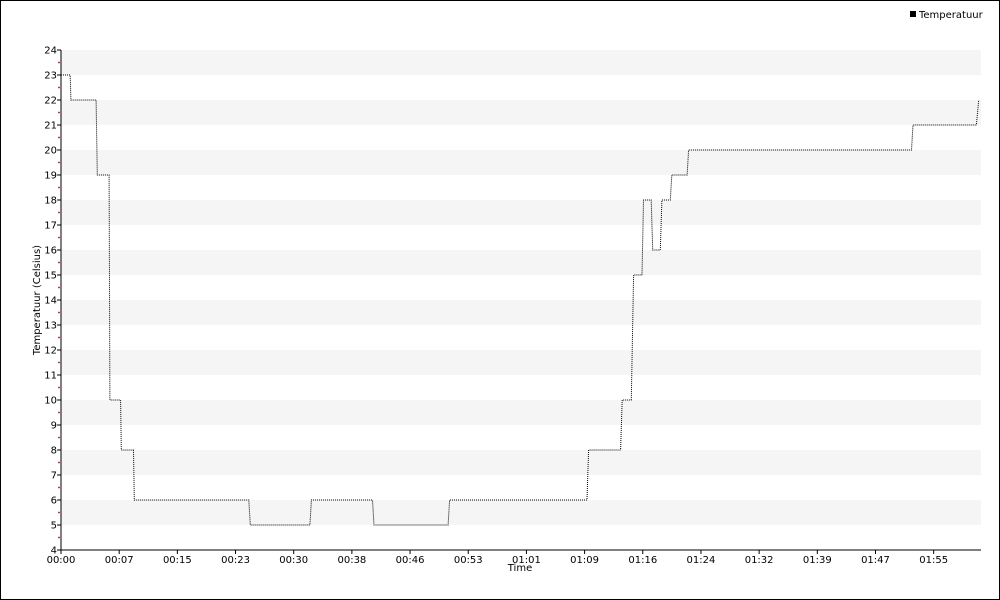  I want to click on x-tick-label: 00:38, so click(351, 560).